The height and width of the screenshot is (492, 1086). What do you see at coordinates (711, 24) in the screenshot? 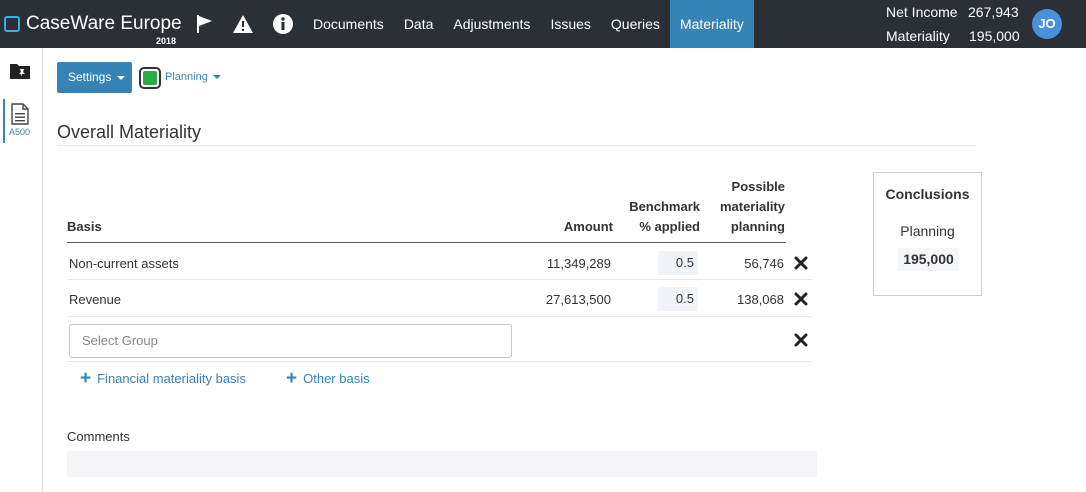
I see `nav-materiality: Materiality` at bounding box center [711, 24].